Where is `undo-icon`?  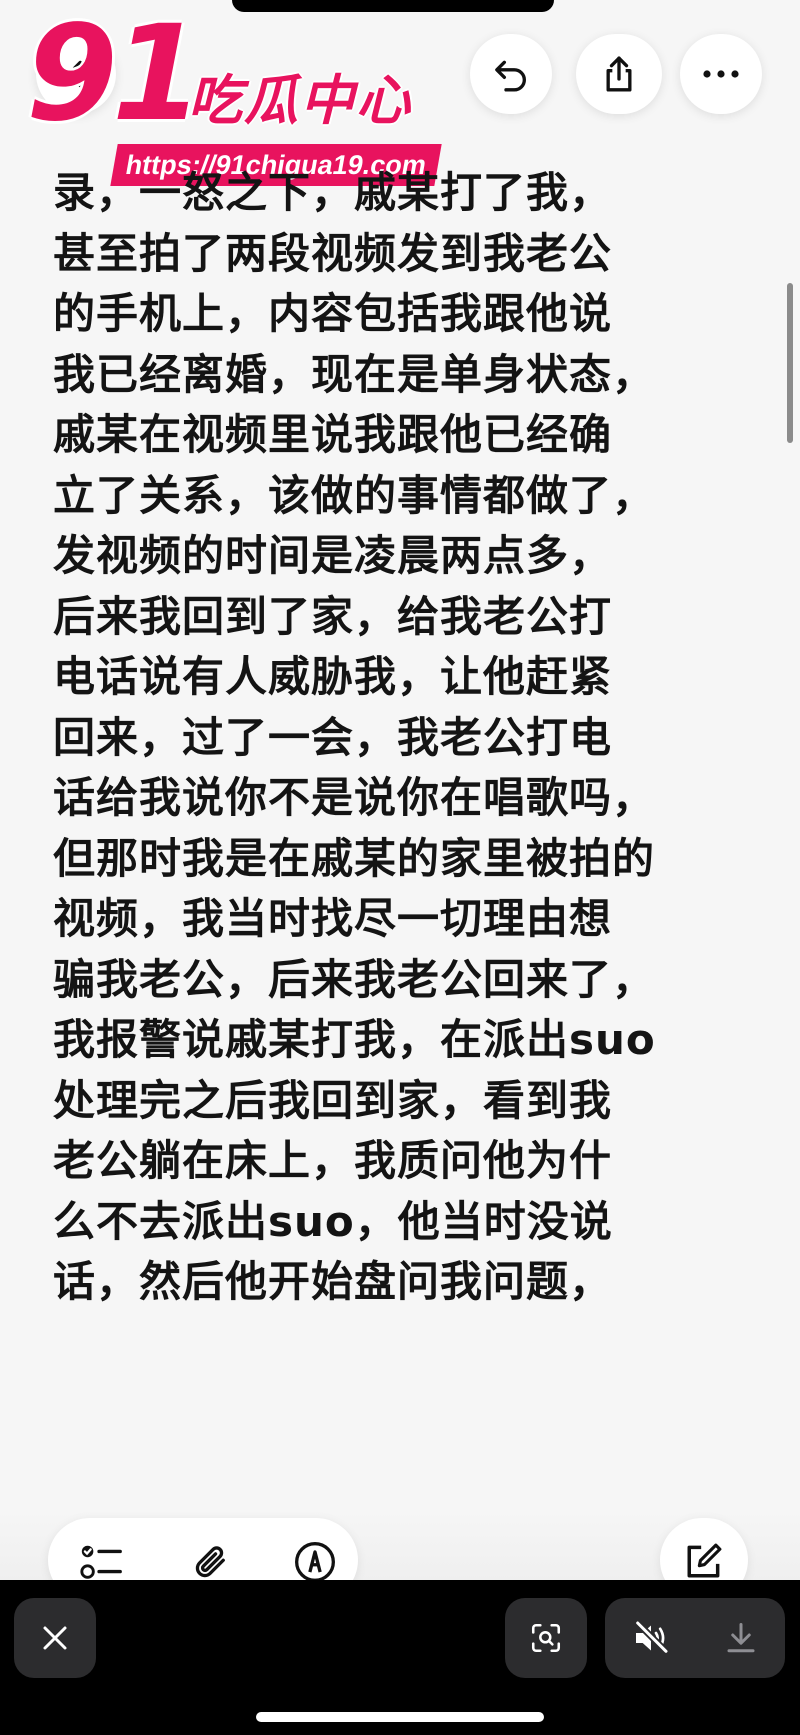 undo-icon is located at coordinates (510, 76).